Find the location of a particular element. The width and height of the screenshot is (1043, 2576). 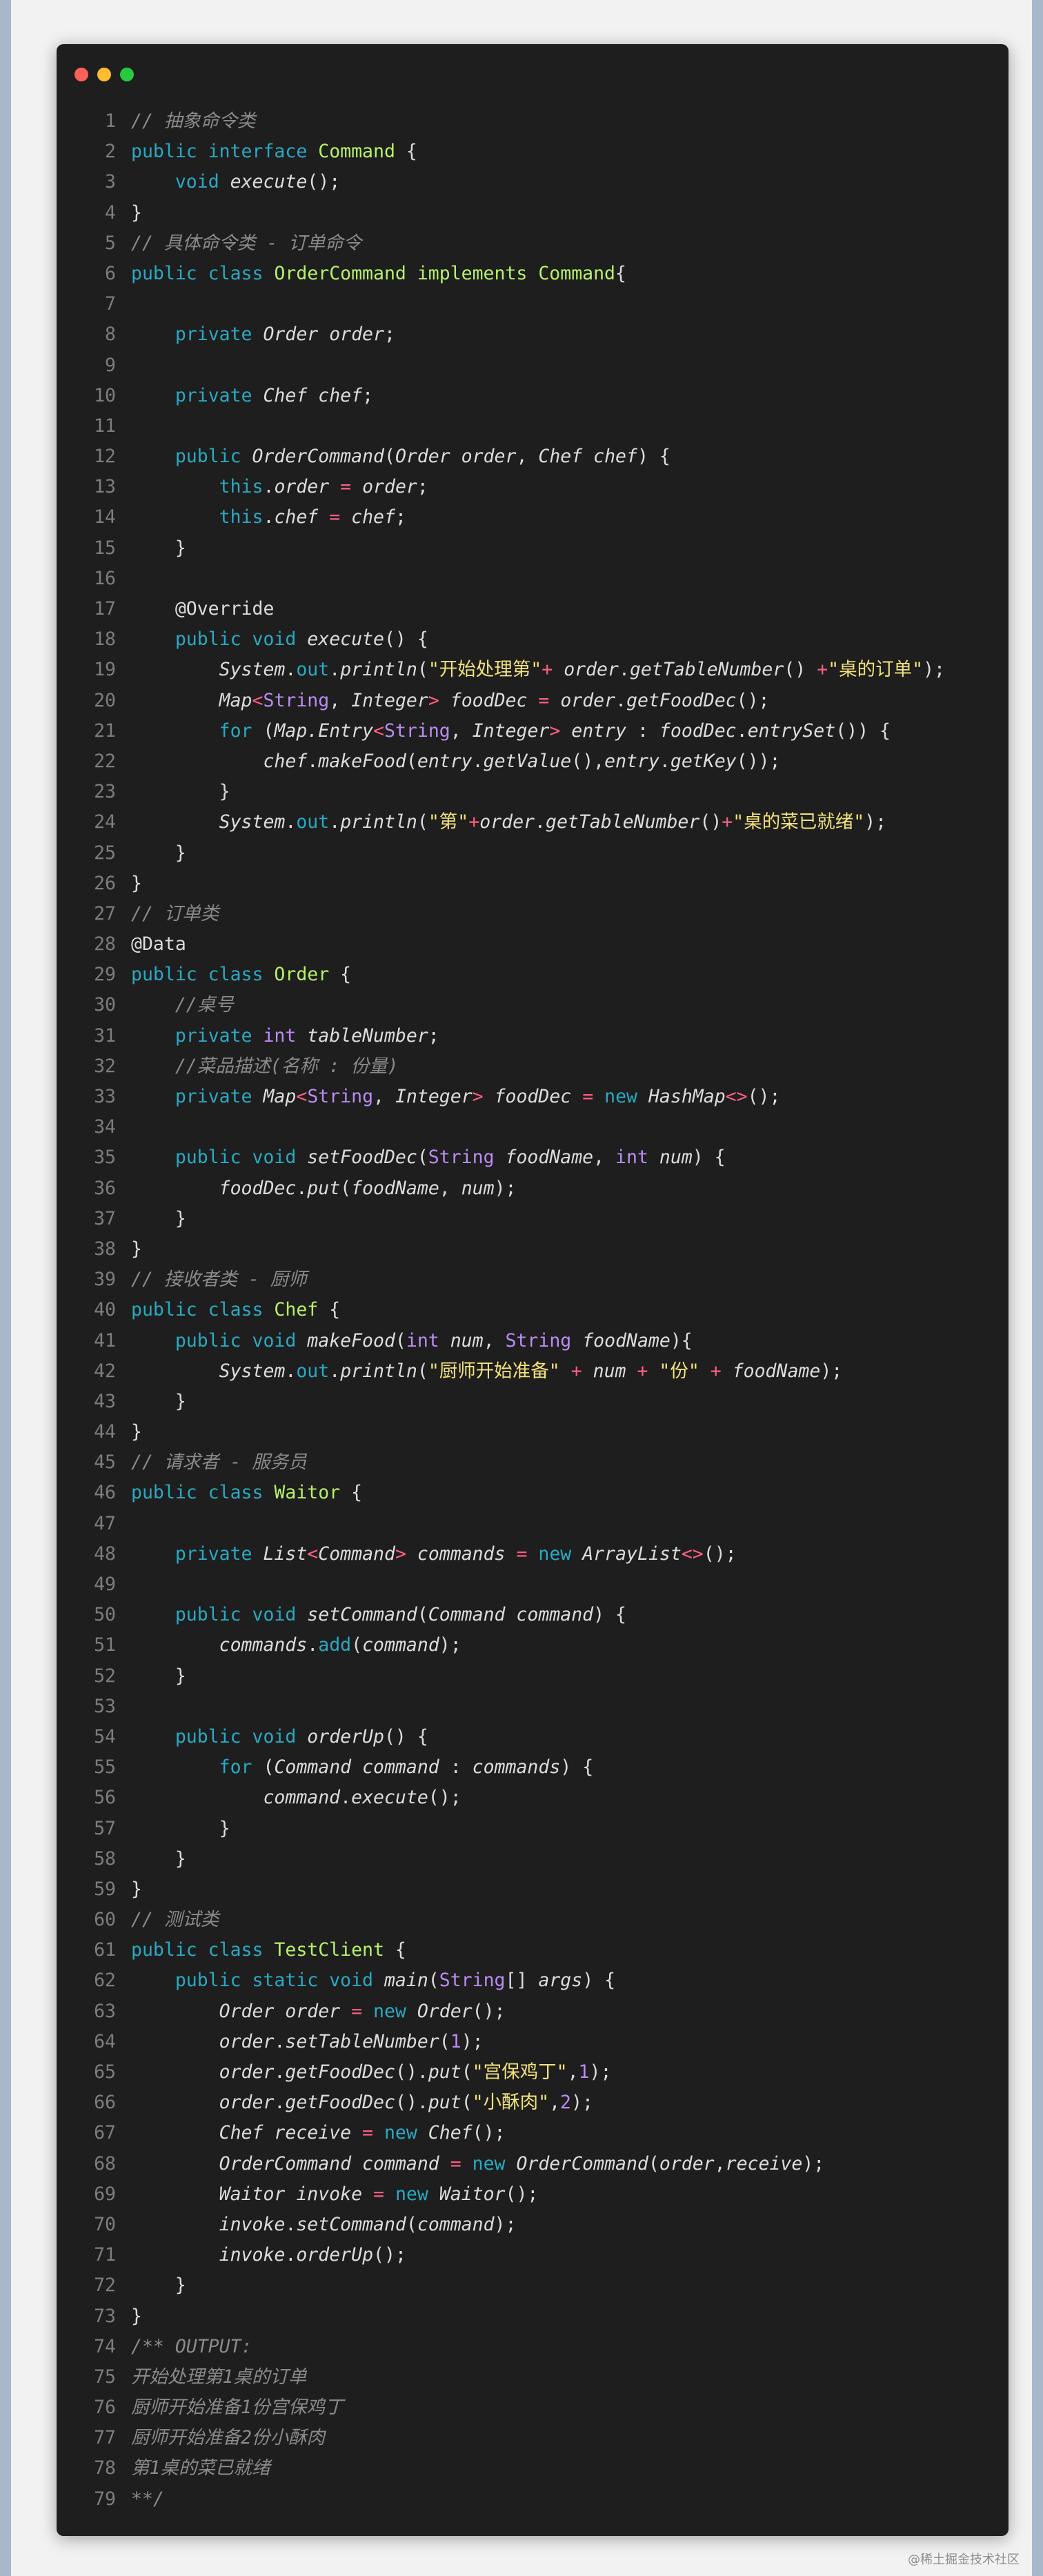

code-token: (); is located at coordinates (324, 182).